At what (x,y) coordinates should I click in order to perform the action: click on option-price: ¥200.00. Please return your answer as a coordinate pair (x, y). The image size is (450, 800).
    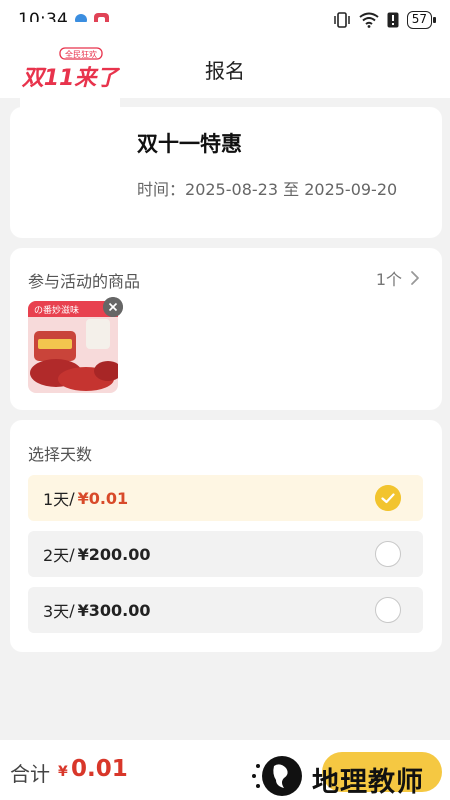
    Looking at the image, I should click on (114, 554).